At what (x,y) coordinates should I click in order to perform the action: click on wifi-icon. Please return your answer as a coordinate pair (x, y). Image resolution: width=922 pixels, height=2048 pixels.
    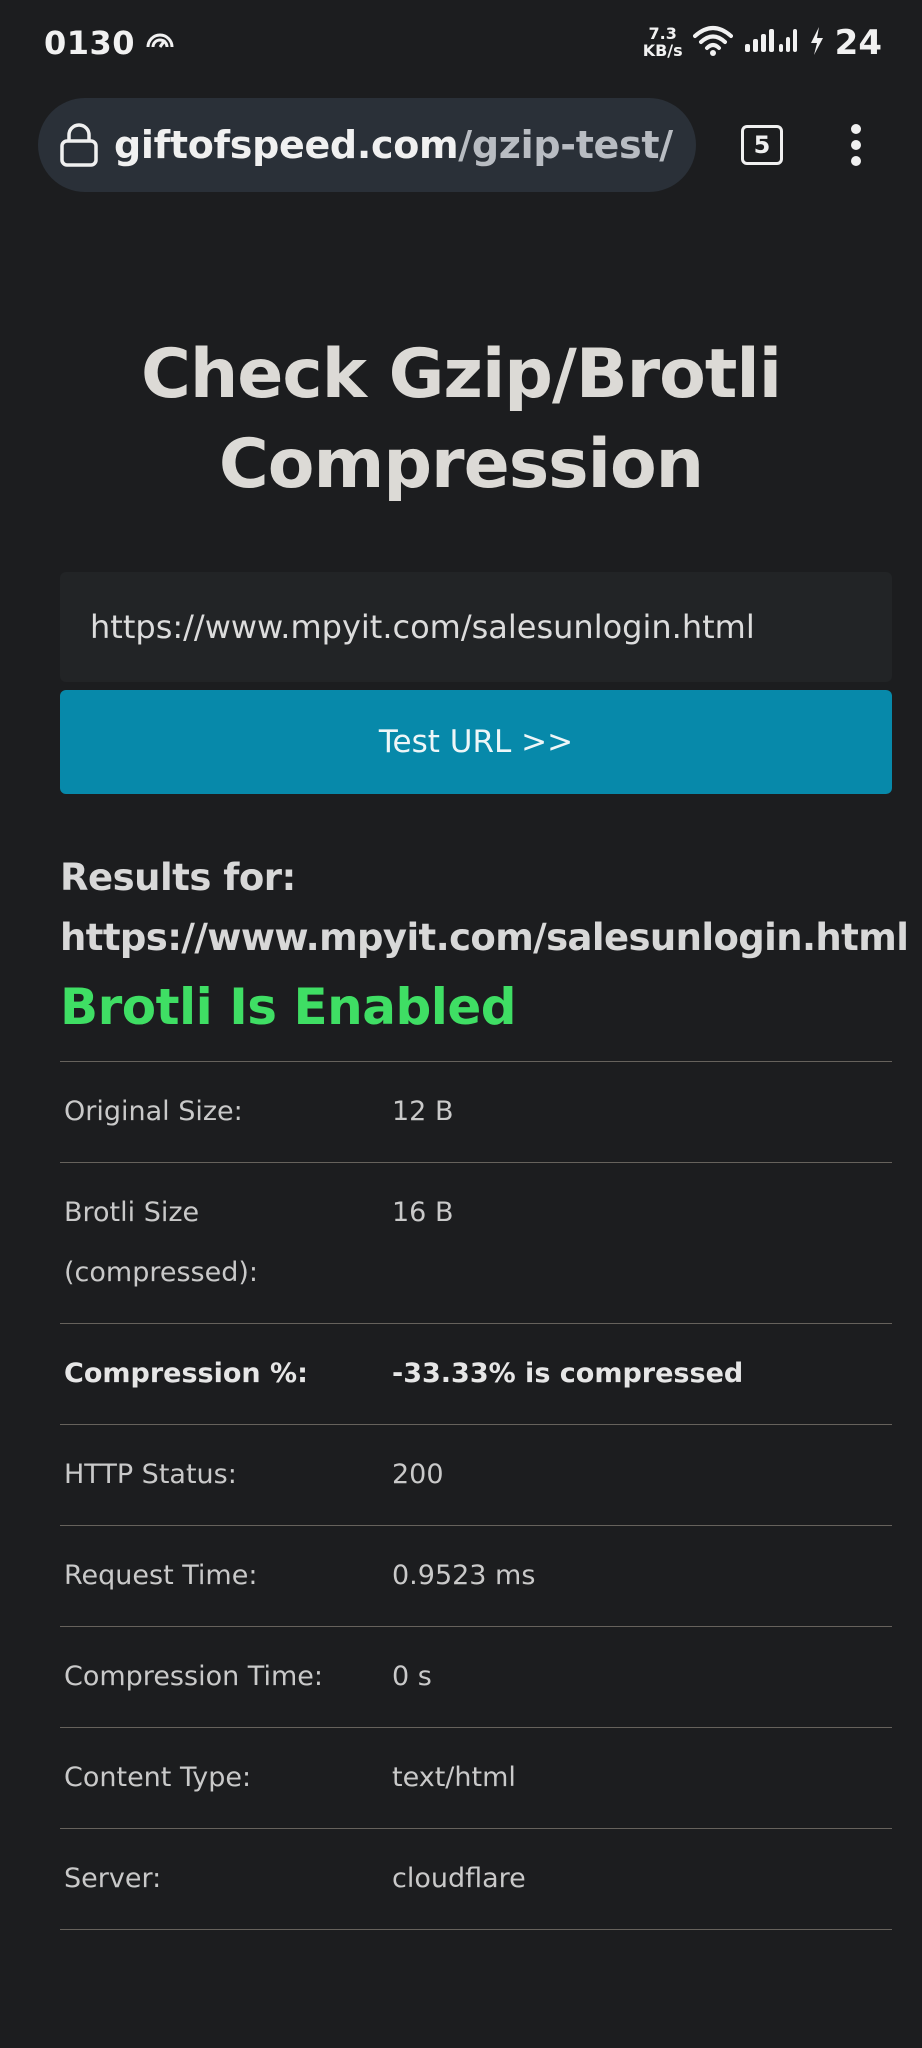
    Looking at the image, I should click on (712, 43).